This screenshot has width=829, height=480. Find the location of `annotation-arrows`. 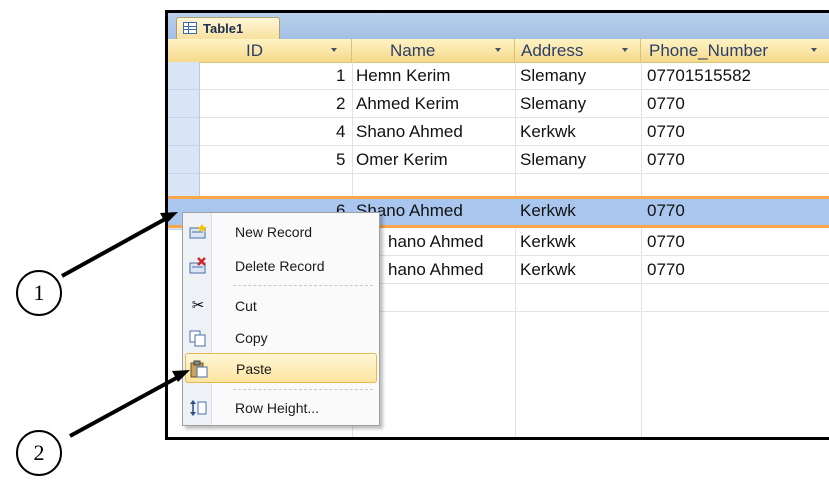

annotation-arrows is located at coordinates (125, 325).